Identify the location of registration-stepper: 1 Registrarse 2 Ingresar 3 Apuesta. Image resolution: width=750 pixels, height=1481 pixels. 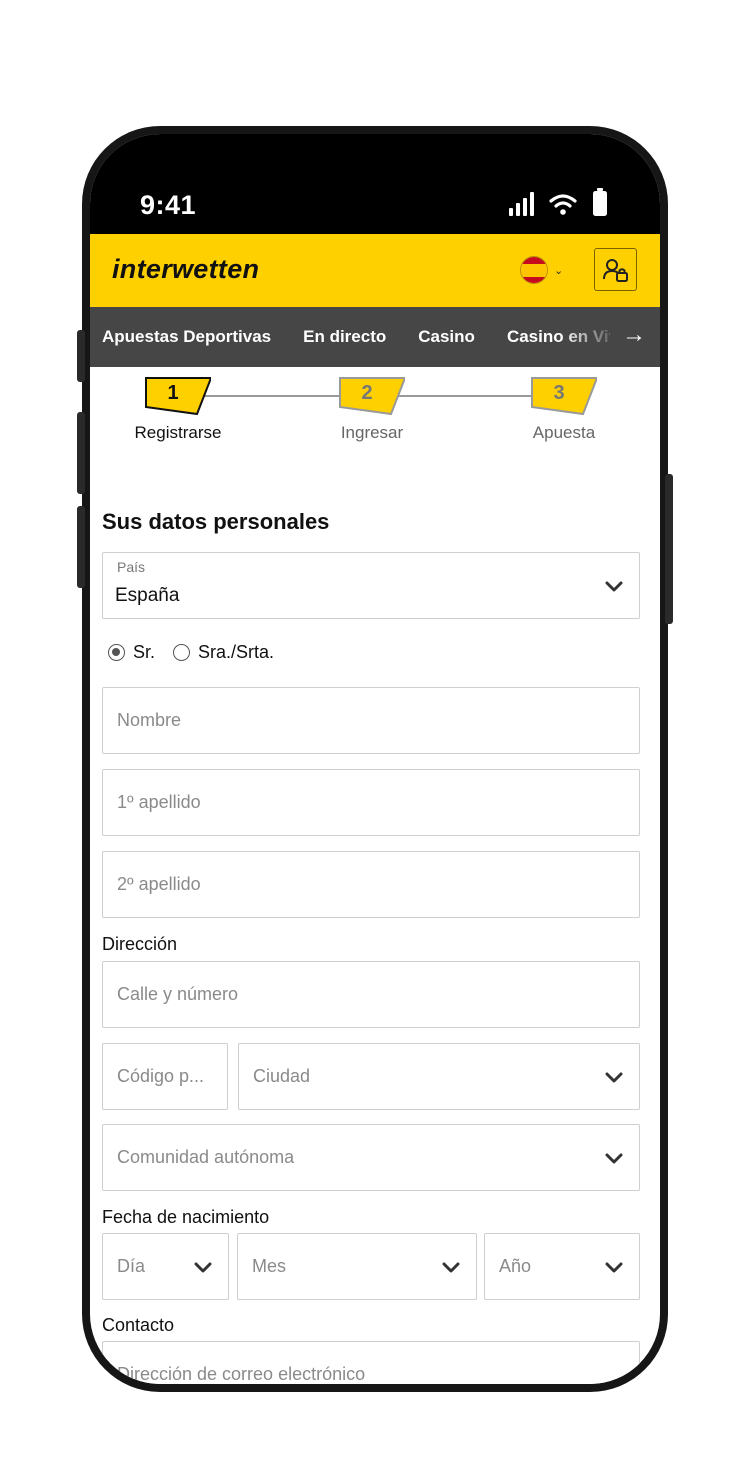
(375, 417).